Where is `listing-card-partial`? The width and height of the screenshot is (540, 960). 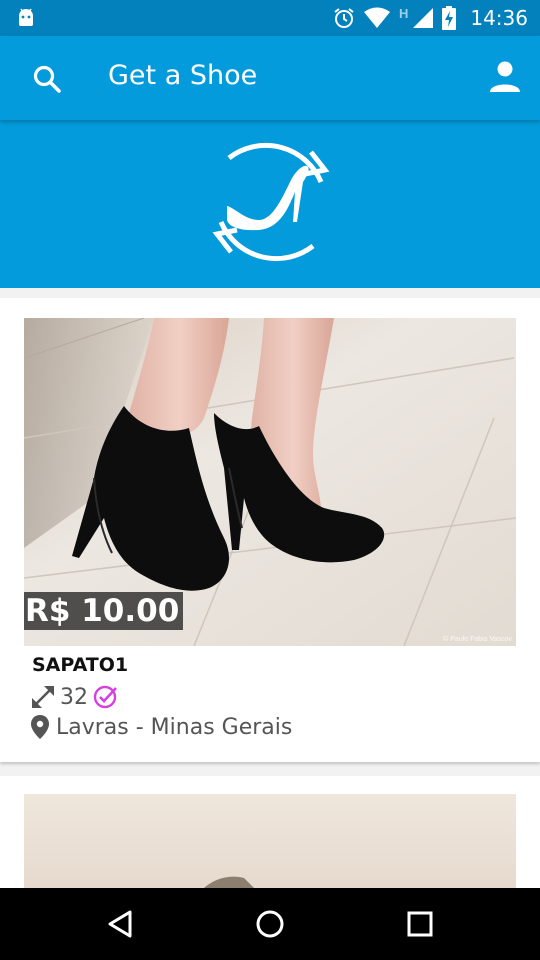
listing-card-partial is located at coordinates (270, 832).